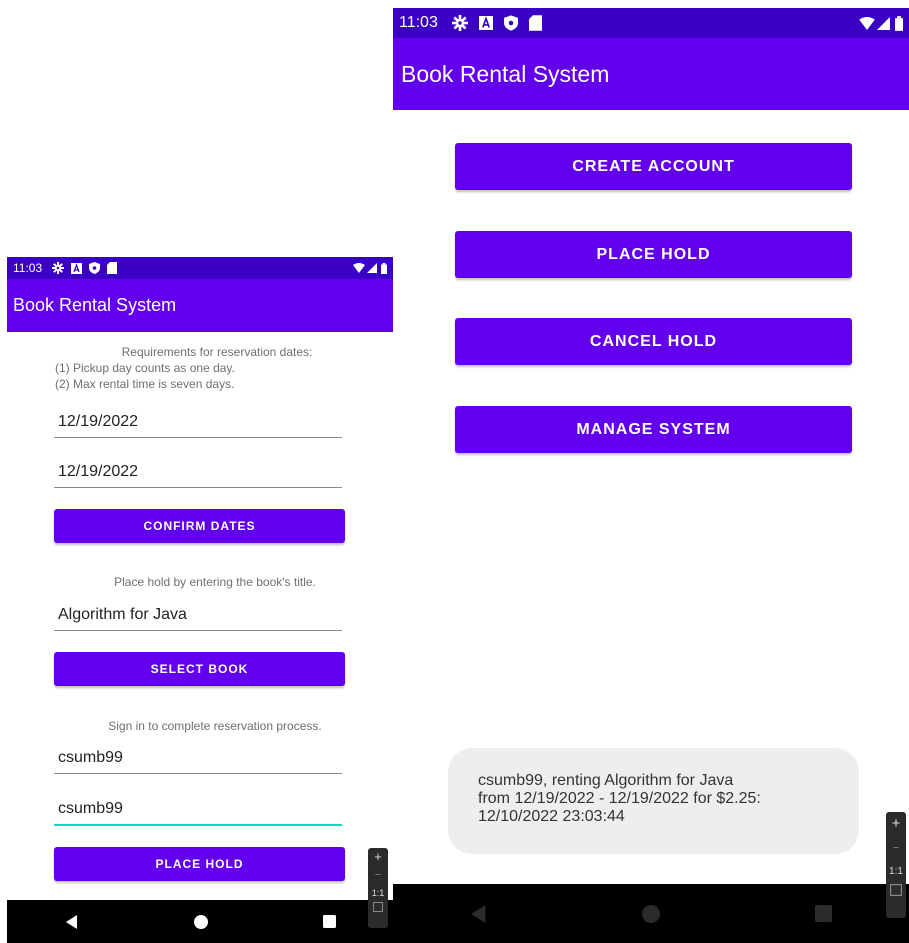  I want to click on requirements-rule-1: (1) Pickup day counts as one day., so click(145, 368).